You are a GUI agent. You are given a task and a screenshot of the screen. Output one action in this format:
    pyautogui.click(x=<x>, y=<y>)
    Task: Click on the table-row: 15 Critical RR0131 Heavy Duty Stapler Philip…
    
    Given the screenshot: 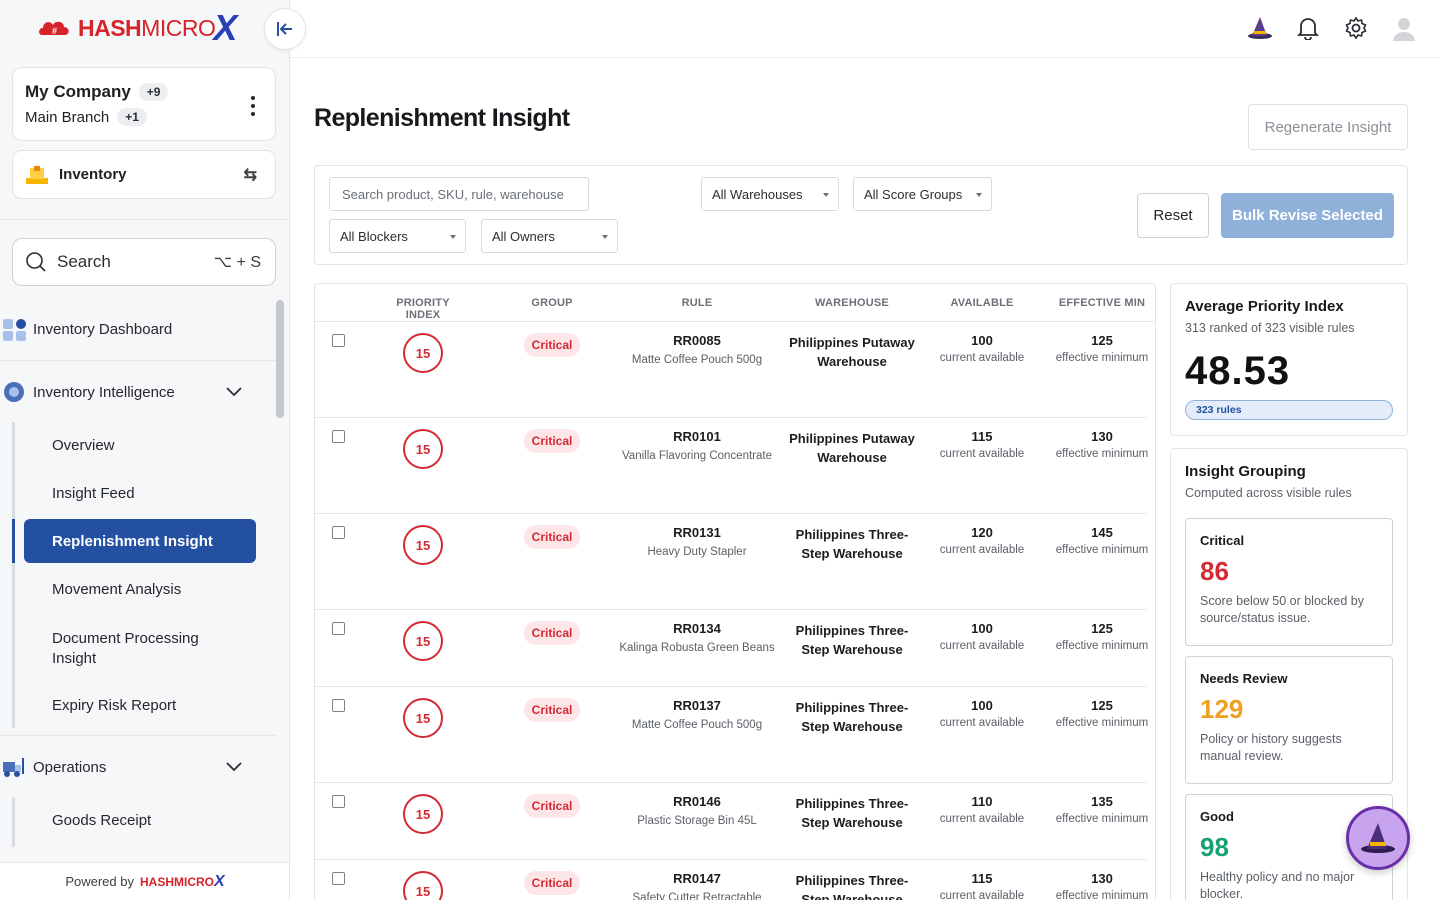 What is the action you would take?
    pyautogui.click(x=731, y=562)
    